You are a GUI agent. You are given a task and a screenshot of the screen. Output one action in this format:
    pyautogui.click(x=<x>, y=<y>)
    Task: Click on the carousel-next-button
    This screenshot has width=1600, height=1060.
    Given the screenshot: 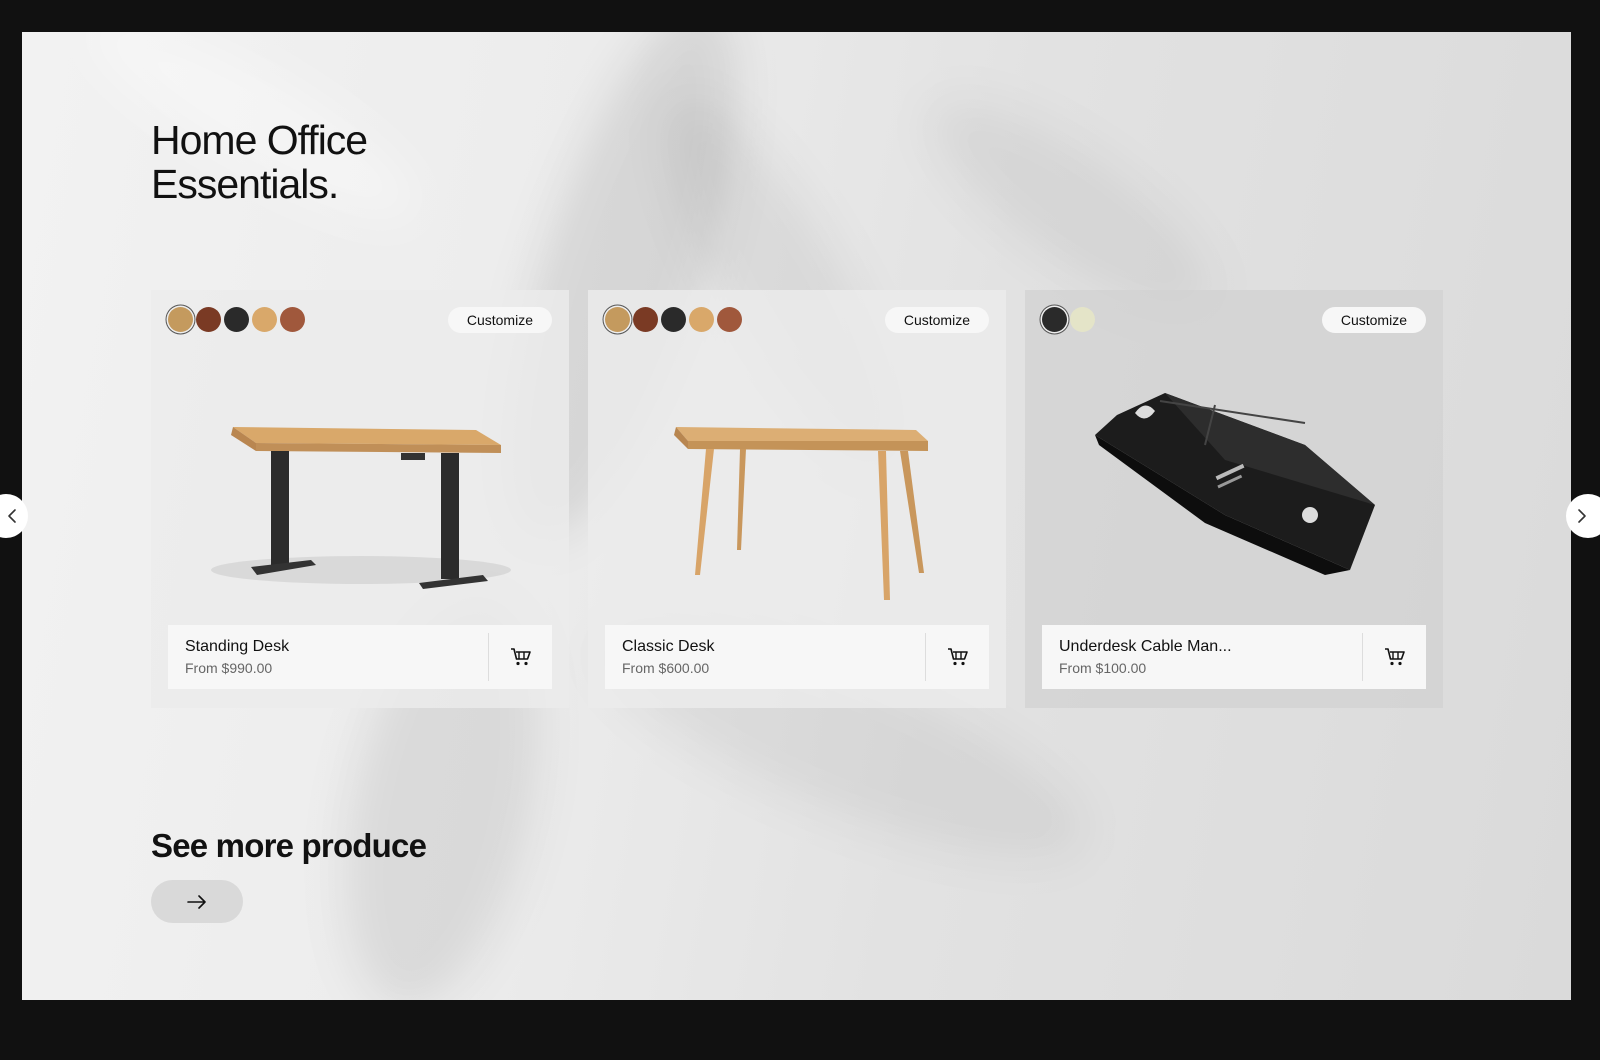 What is the action you would take?
    pyautogui.click(x=1583, y=516)
    